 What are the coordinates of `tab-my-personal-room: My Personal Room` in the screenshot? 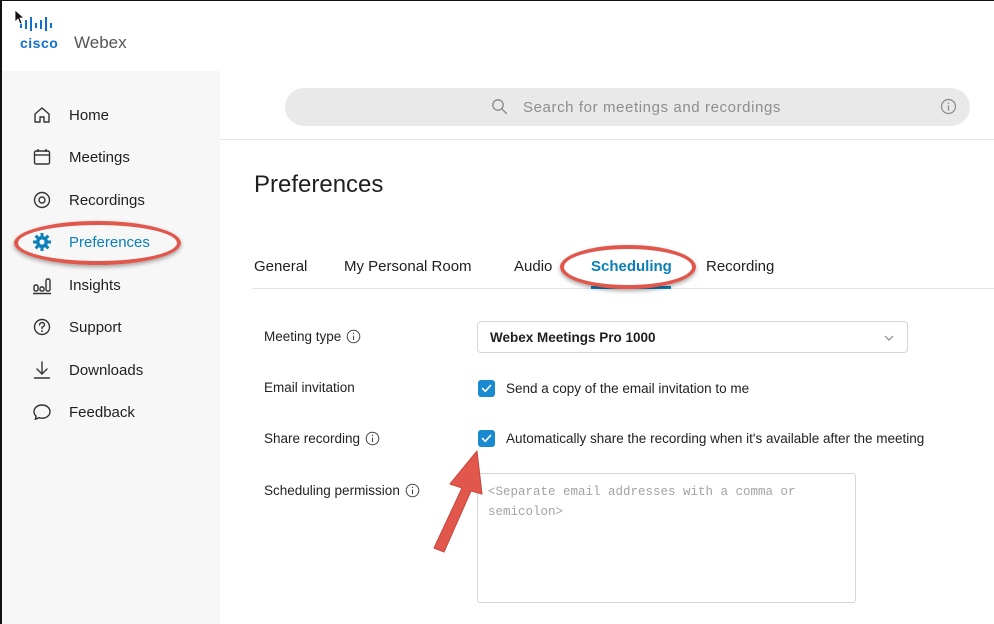 It's located at (408, 266).